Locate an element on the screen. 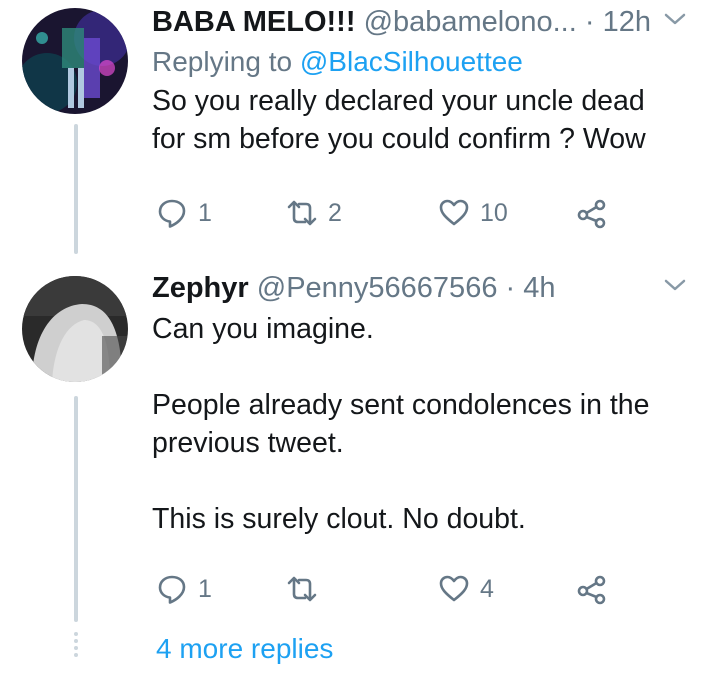 This screenshot has width=720, height=678. replying-to: Replying to @BlacSilhouettee is located at coordinates (424, 62).